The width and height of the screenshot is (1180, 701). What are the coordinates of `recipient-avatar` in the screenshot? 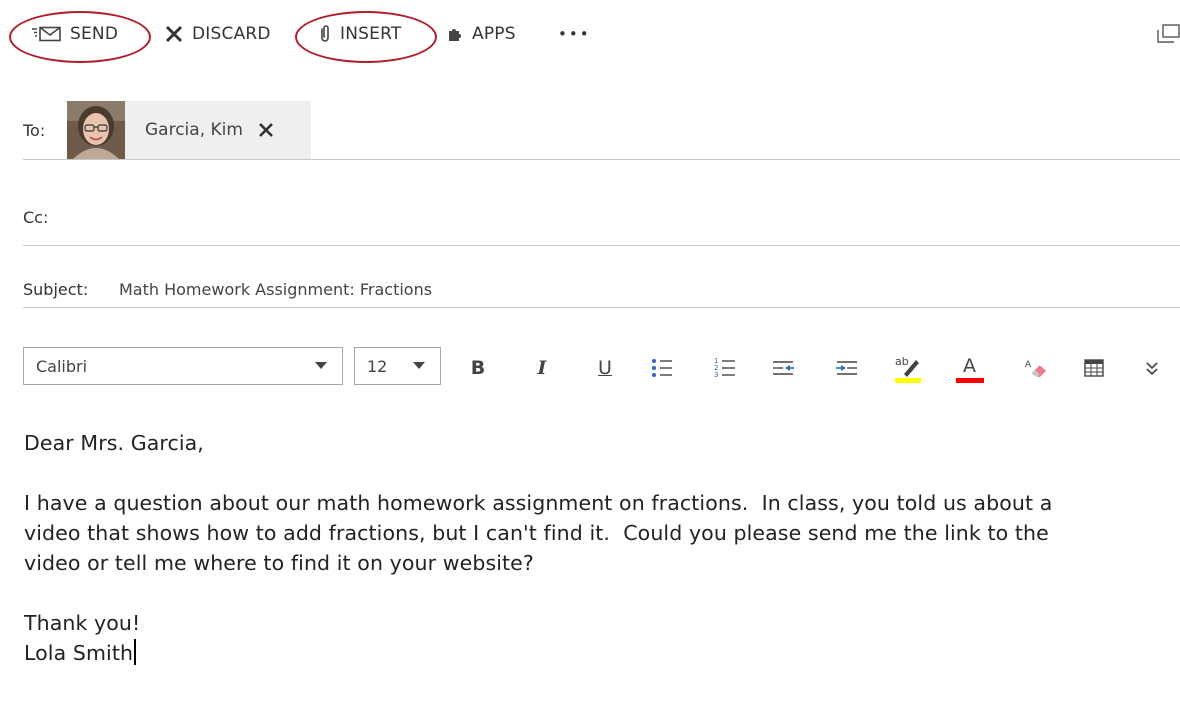 It's located at (96, 130).